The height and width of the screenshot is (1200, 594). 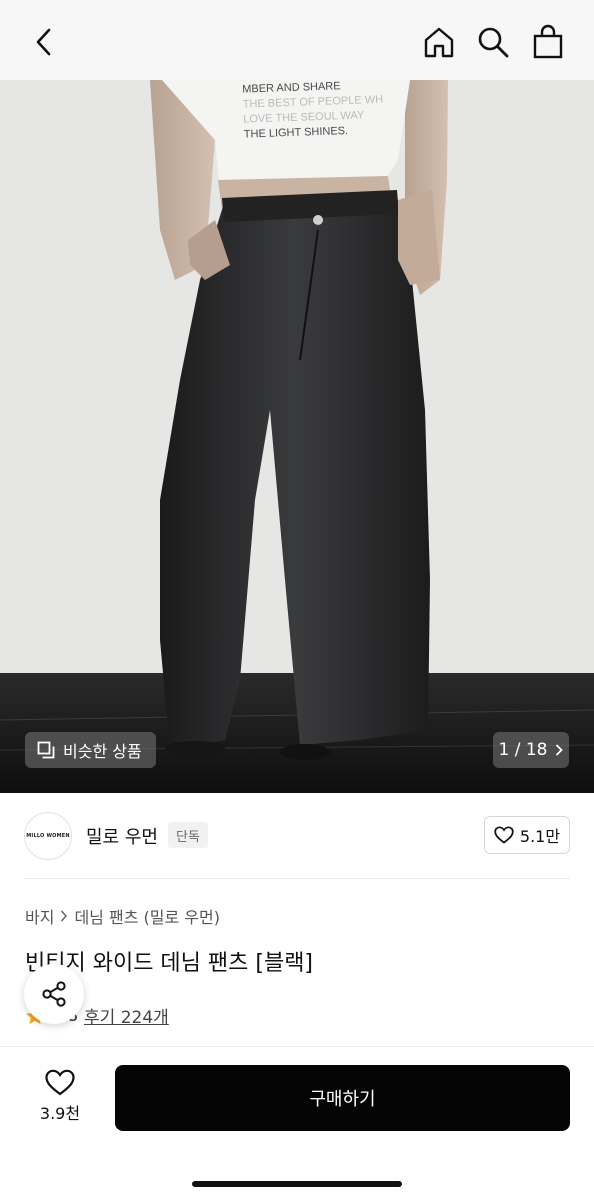 What do you see at coordinates (297, 40) in the screenshot?
I see `top-navigation-bar` at bounding box center [297, 40].